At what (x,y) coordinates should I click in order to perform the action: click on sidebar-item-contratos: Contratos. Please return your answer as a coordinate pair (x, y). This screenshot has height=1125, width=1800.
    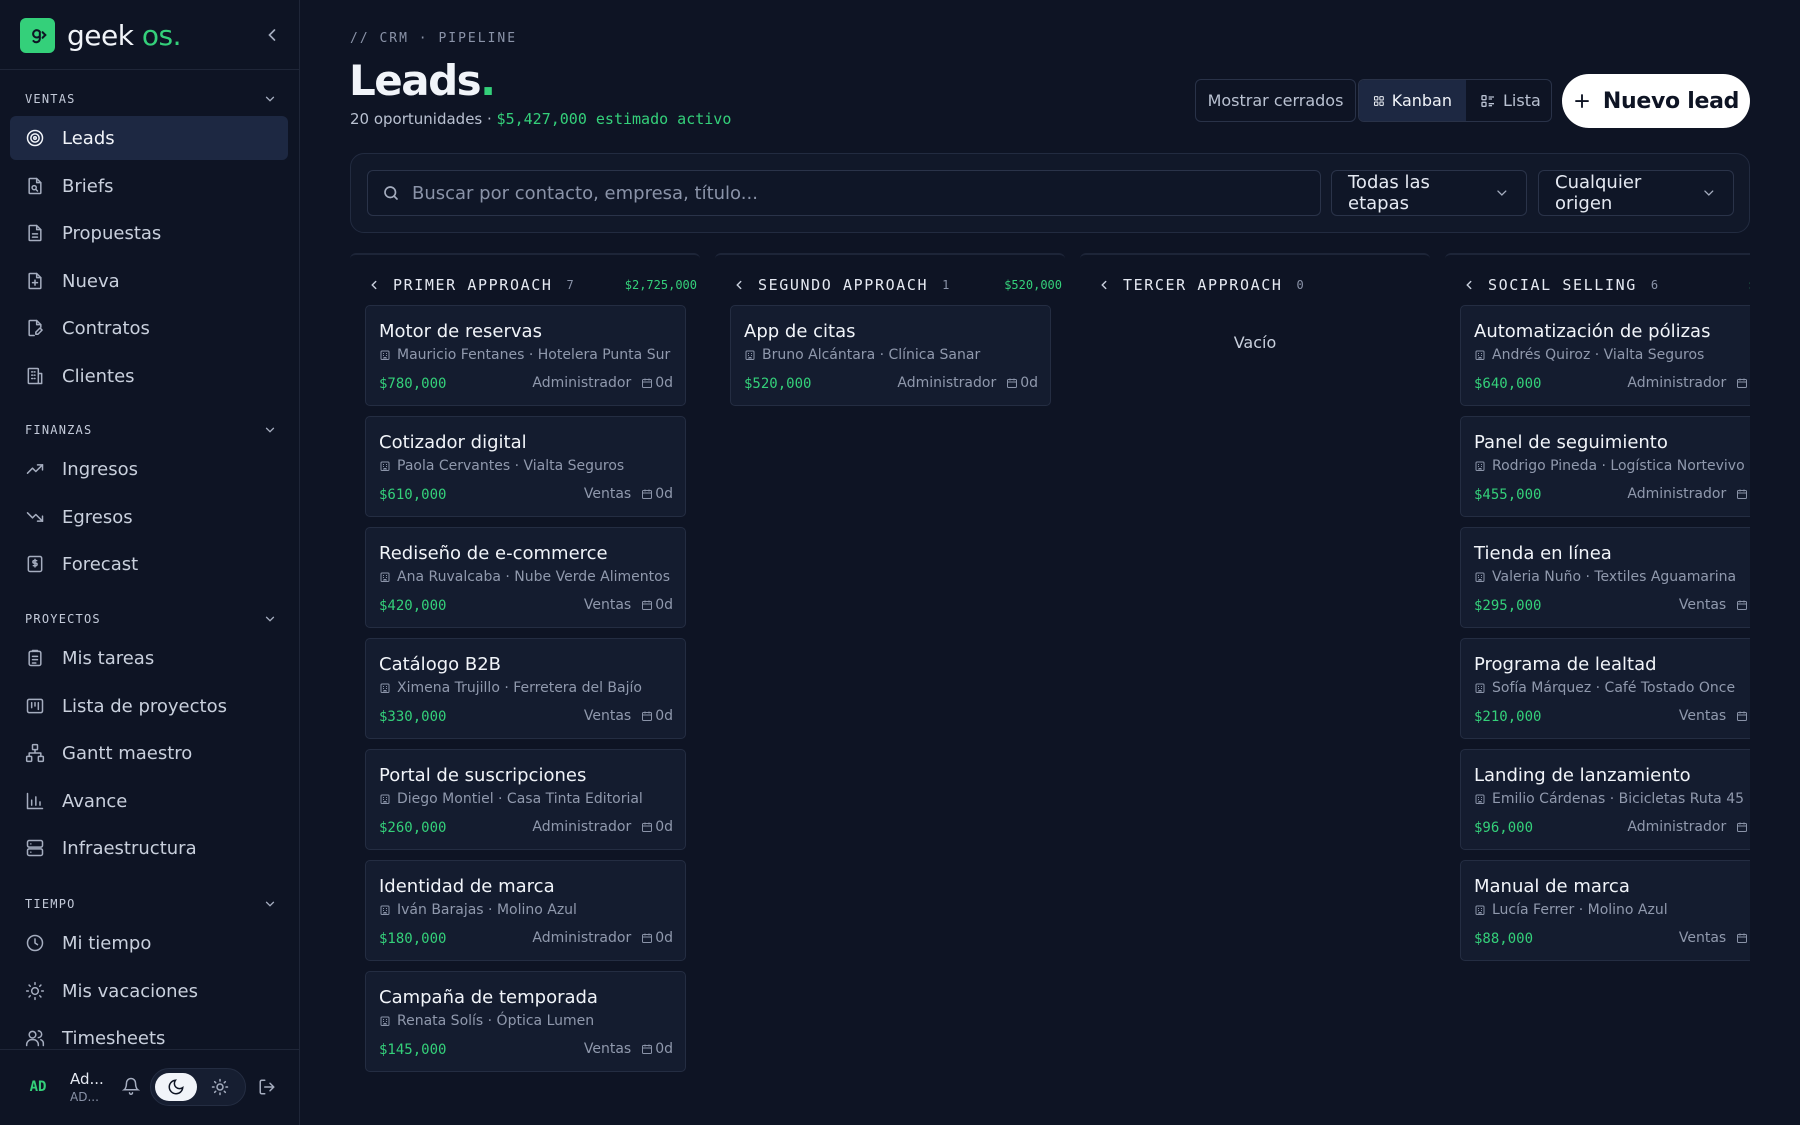
    Looking at the image, I should click on (149, 328).